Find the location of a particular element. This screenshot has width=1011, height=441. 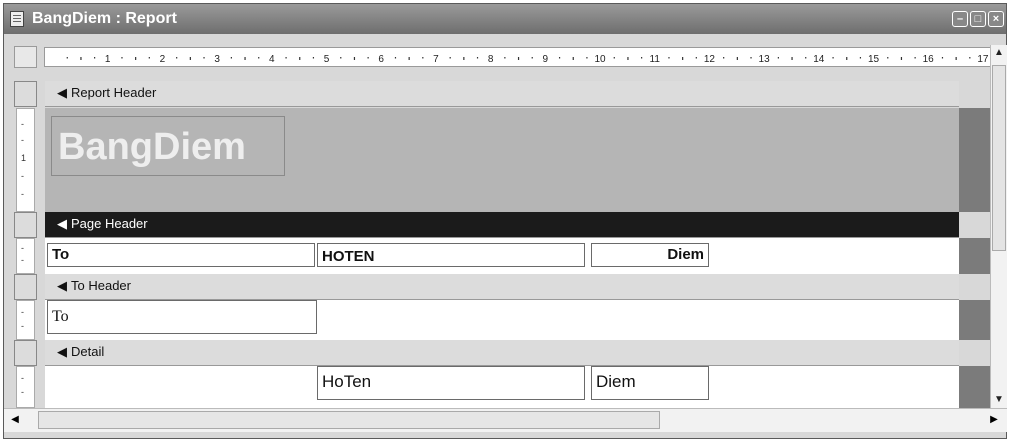

to-header-selector is located at coordinates (25, 287).